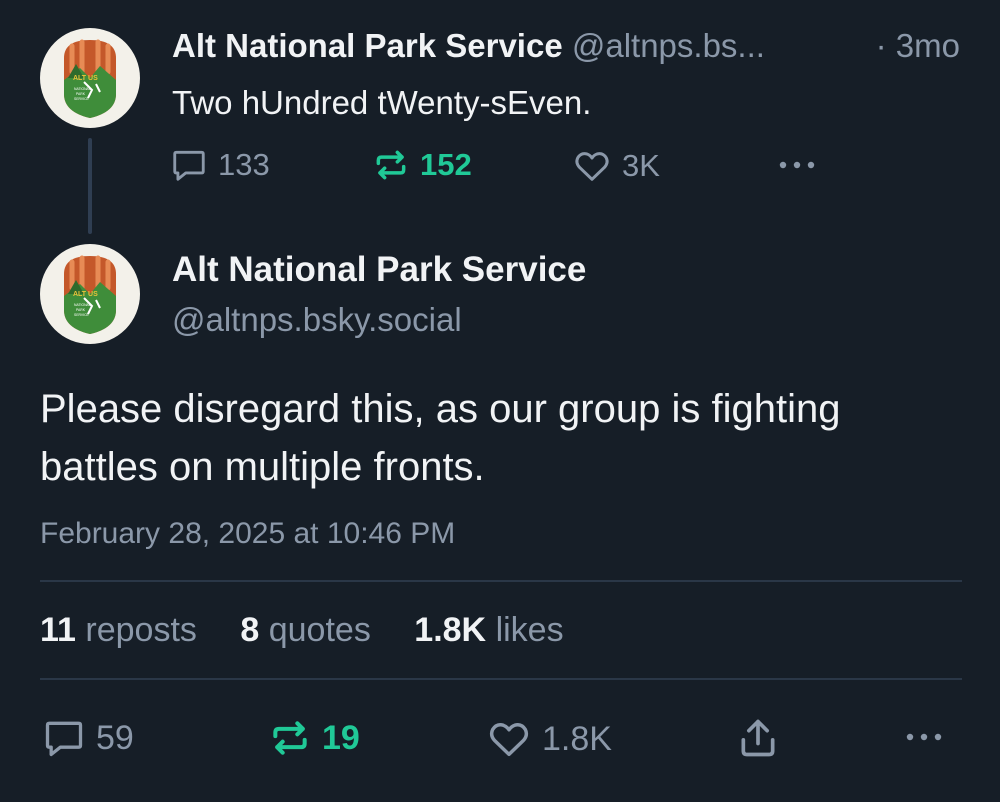 The width and height of the screenshot is (1000, 802). What do you see at coordinates (577, 738) in the screenshot?
I see `like-count: 1.8K` at bounding box center [577, 738].